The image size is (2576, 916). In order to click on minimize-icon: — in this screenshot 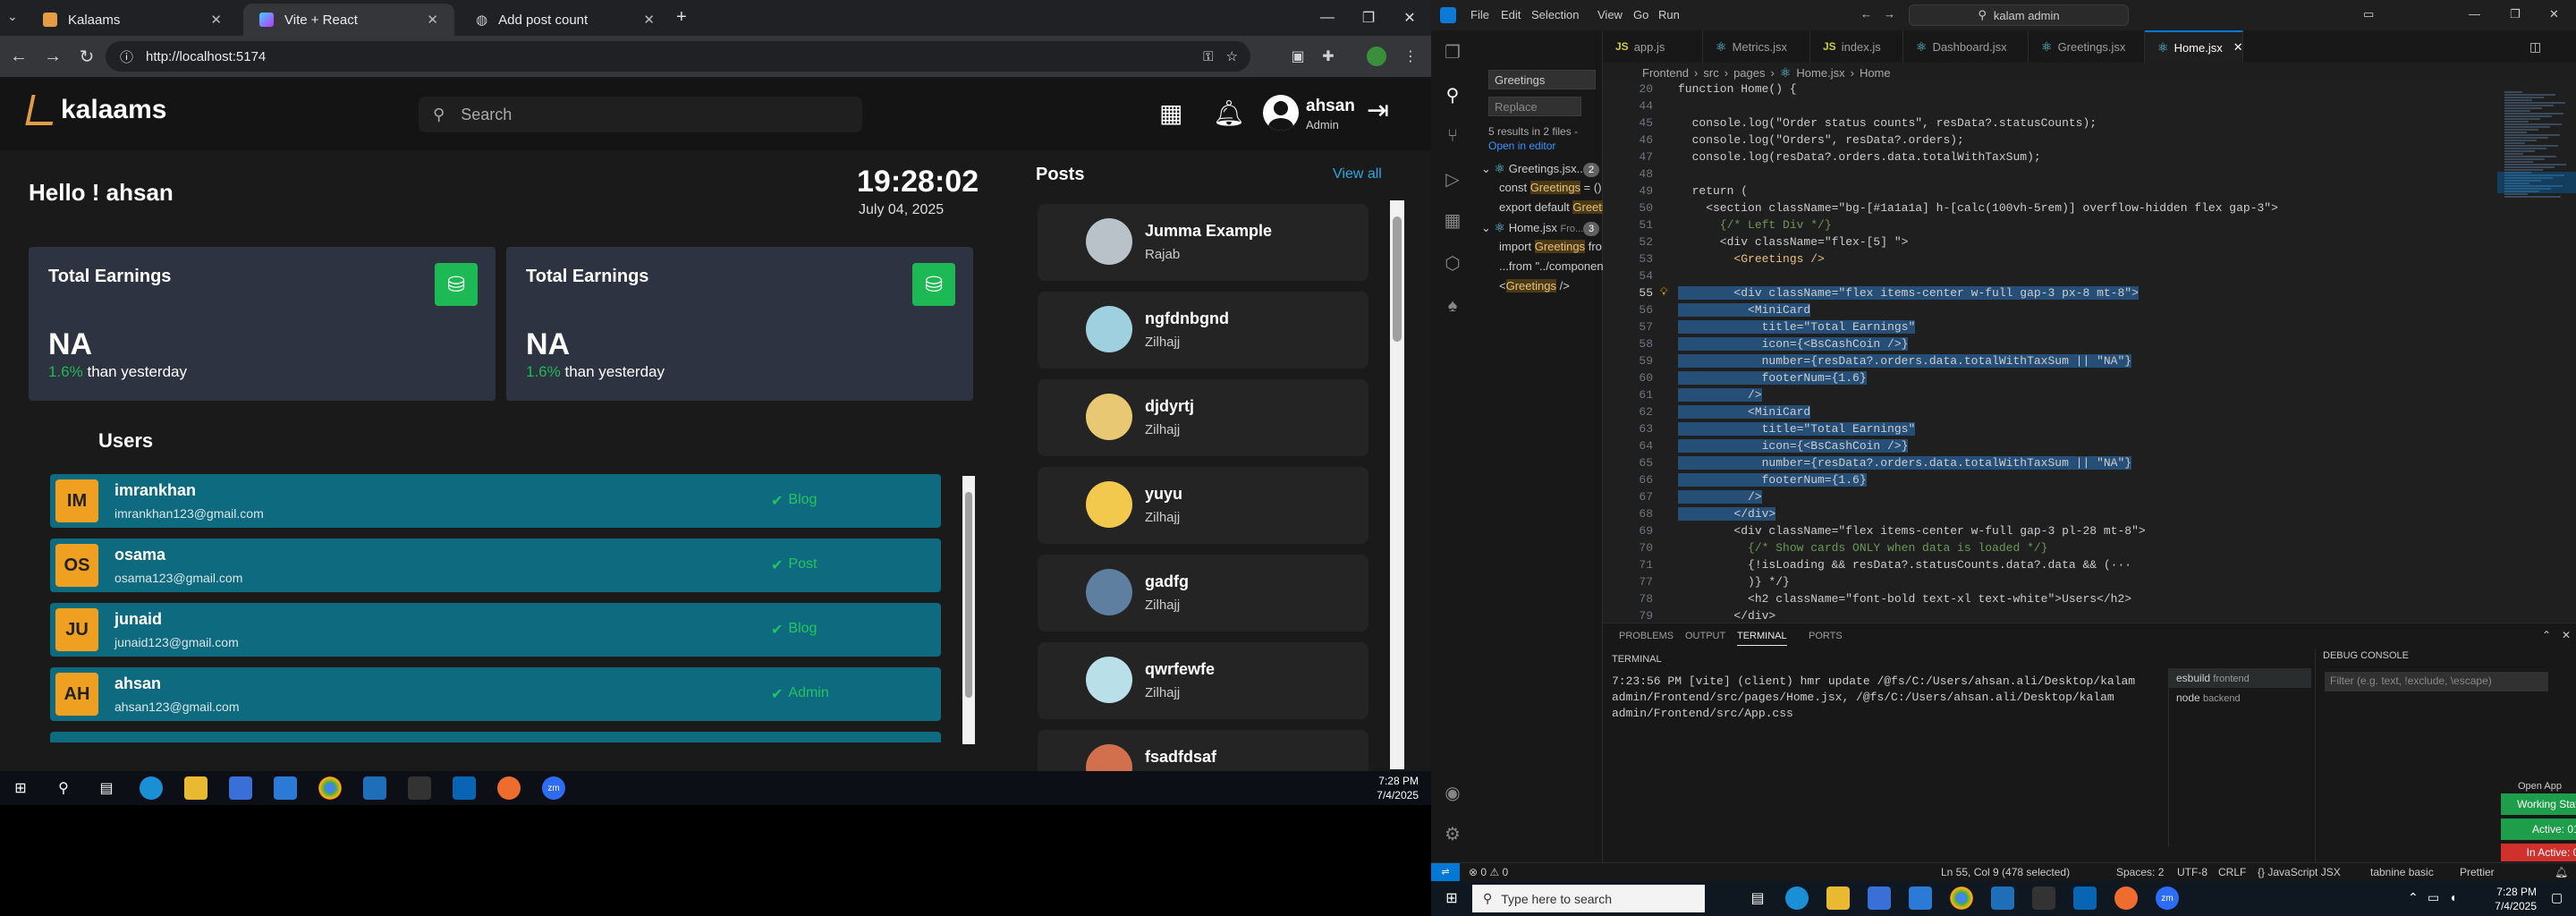, I will do `click(1327, 18)`.